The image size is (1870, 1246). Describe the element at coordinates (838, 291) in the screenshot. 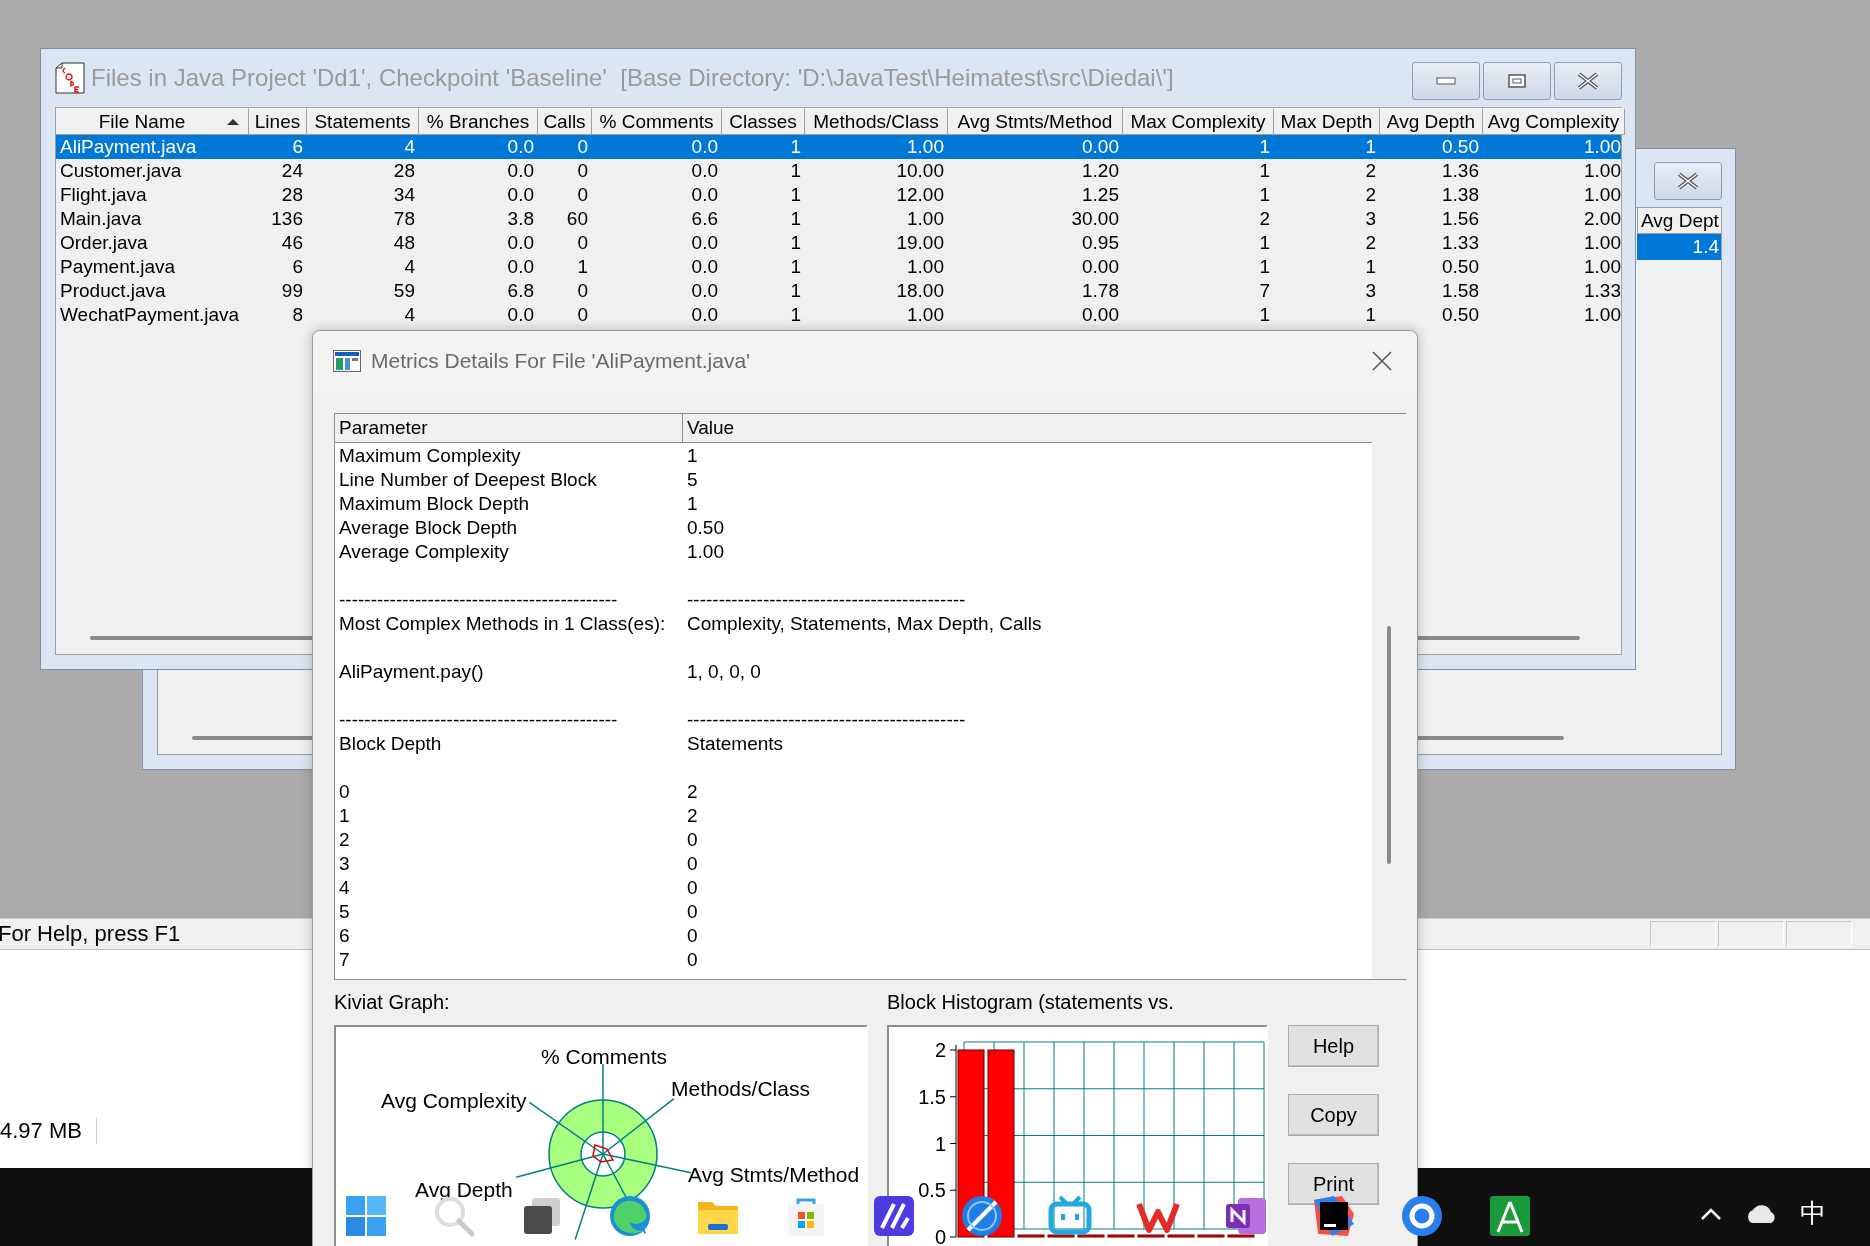

I see `table-row: Product.java 99 59 6.8 0 0.0 1 18.00 1.78 7 3 1.58 1.33` at that location.